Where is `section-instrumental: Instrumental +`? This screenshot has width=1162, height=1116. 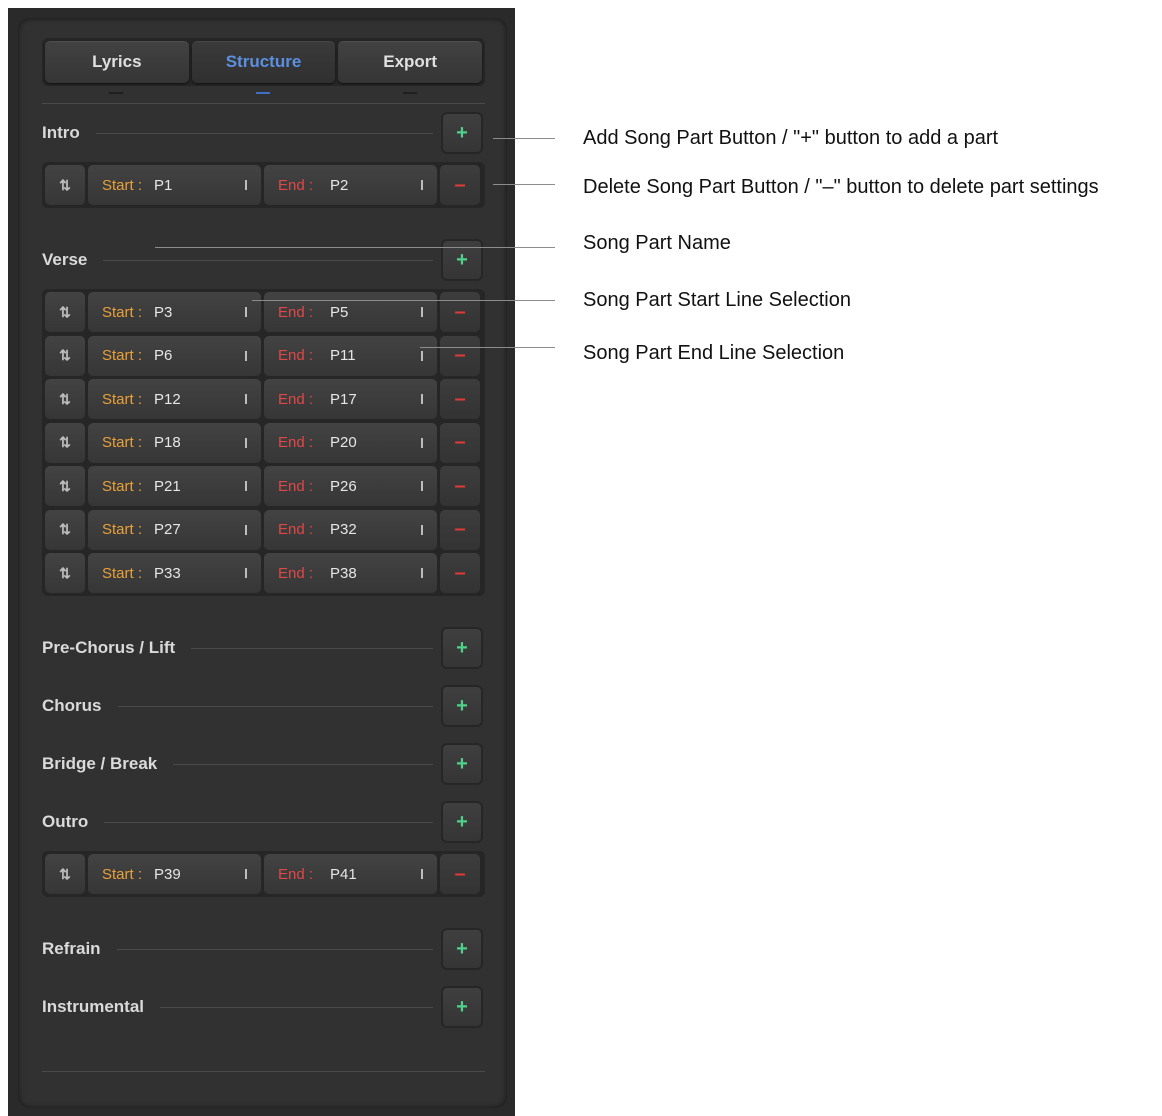
section-instrumental: Instrumental + is located at coordinates (263, 1007).